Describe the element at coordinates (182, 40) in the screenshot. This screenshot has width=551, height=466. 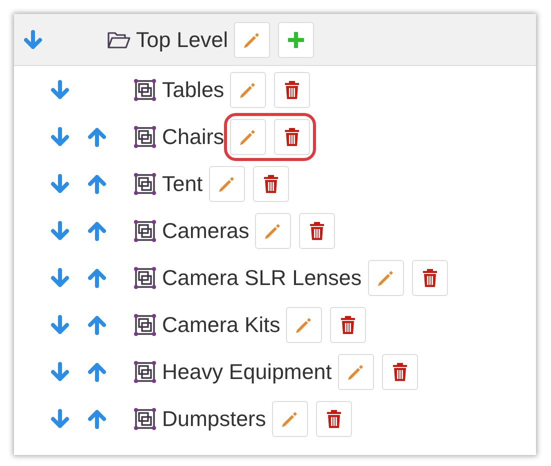
I see `category-label: Top Level` at that location.